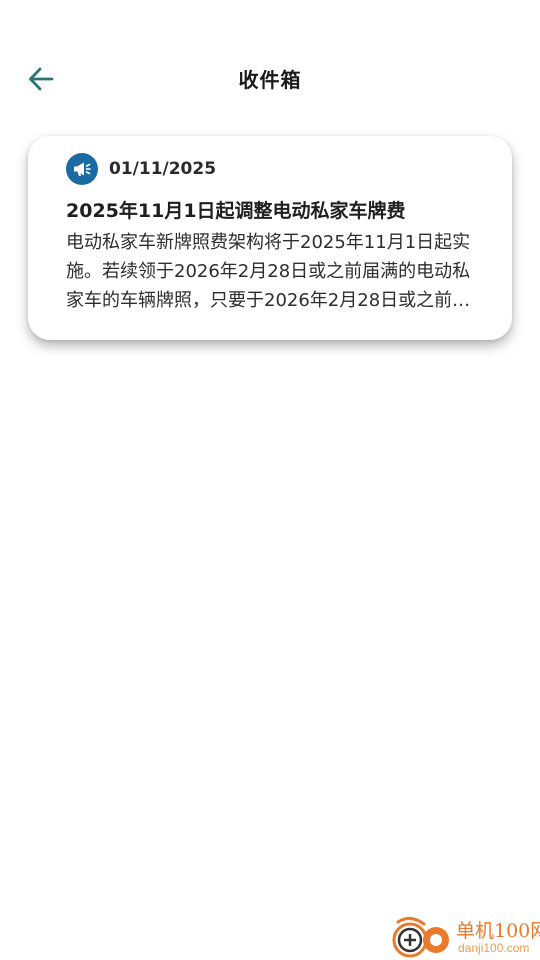 The image size is (540, 960). Describe the element at coordinates (82, 169) in the screenshot. I see `megaphone-icon` at that location.